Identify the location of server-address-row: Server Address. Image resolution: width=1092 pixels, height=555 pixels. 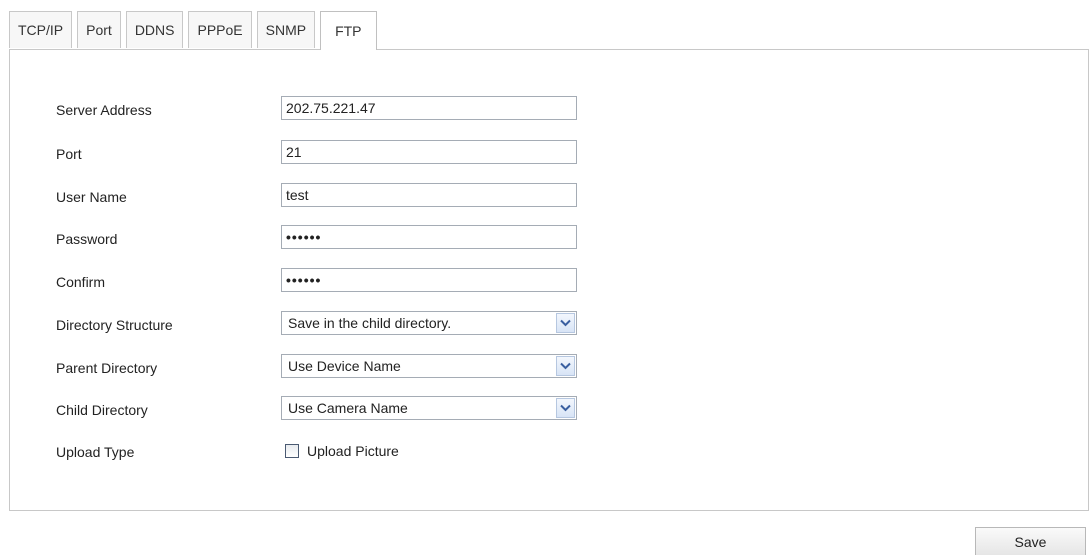
(547, 111).